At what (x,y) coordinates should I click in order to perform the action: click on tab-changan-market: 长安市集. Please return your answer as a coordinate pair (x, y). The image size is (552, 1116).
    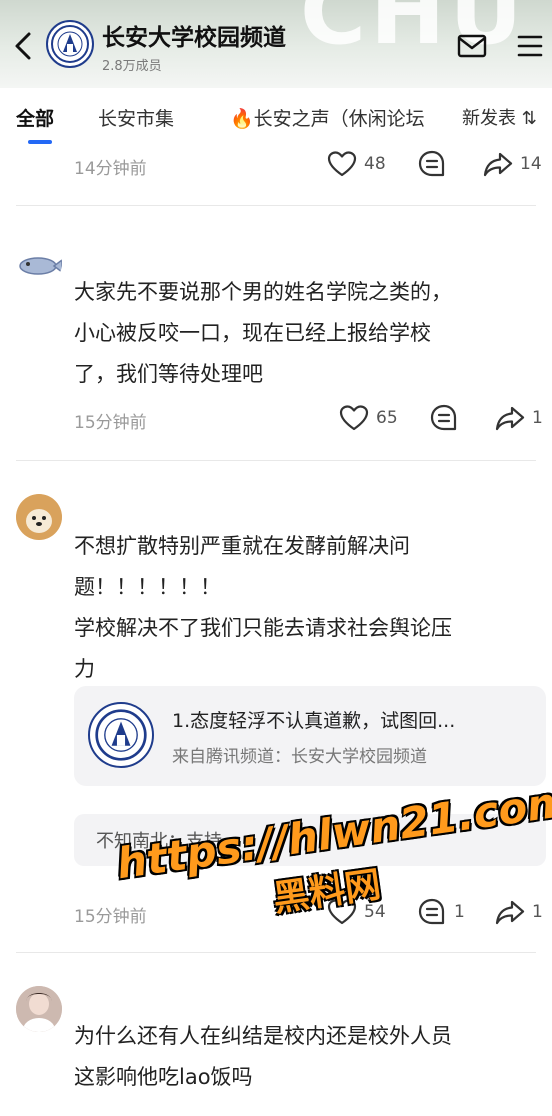
    Looking at the image, I should click on (136, 117).